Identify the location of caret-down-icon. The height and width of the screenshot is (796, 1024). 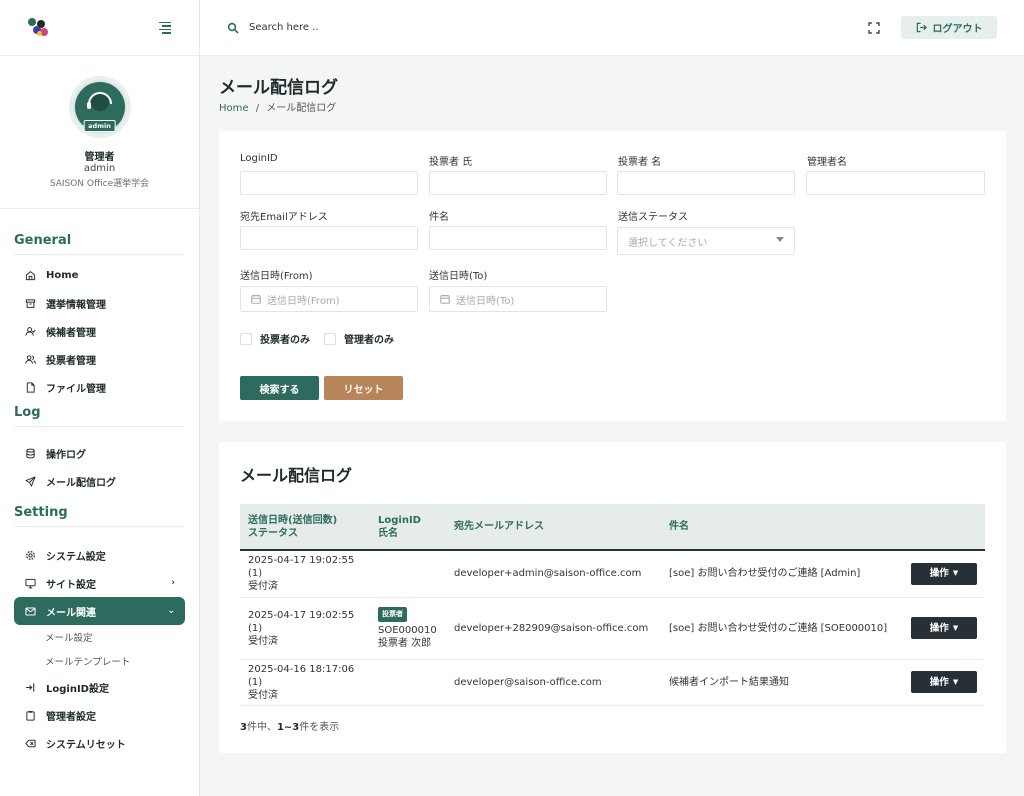
(780, 239).